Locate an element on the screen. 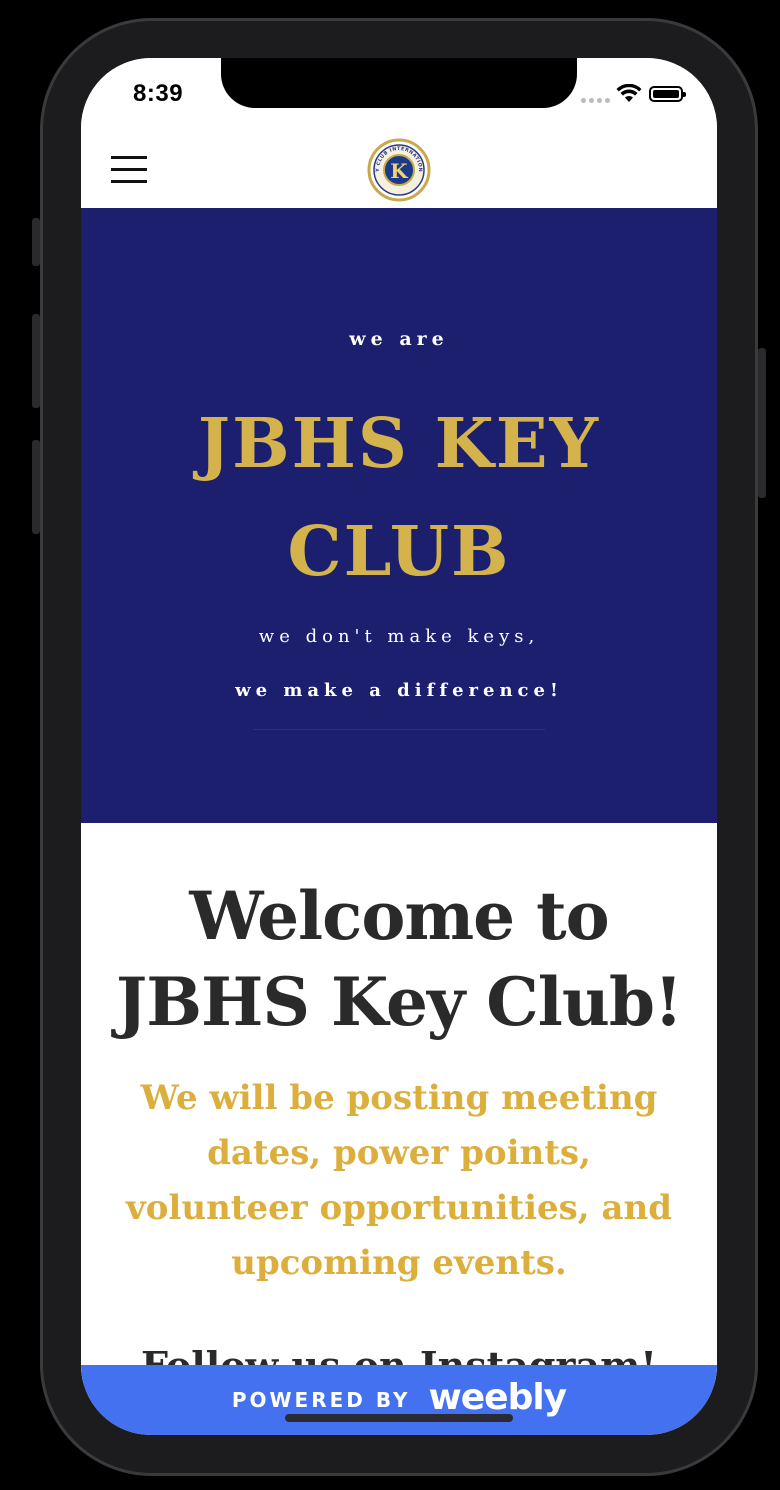  hero-title-line2: CLUB is located at coordinates (399, 552).